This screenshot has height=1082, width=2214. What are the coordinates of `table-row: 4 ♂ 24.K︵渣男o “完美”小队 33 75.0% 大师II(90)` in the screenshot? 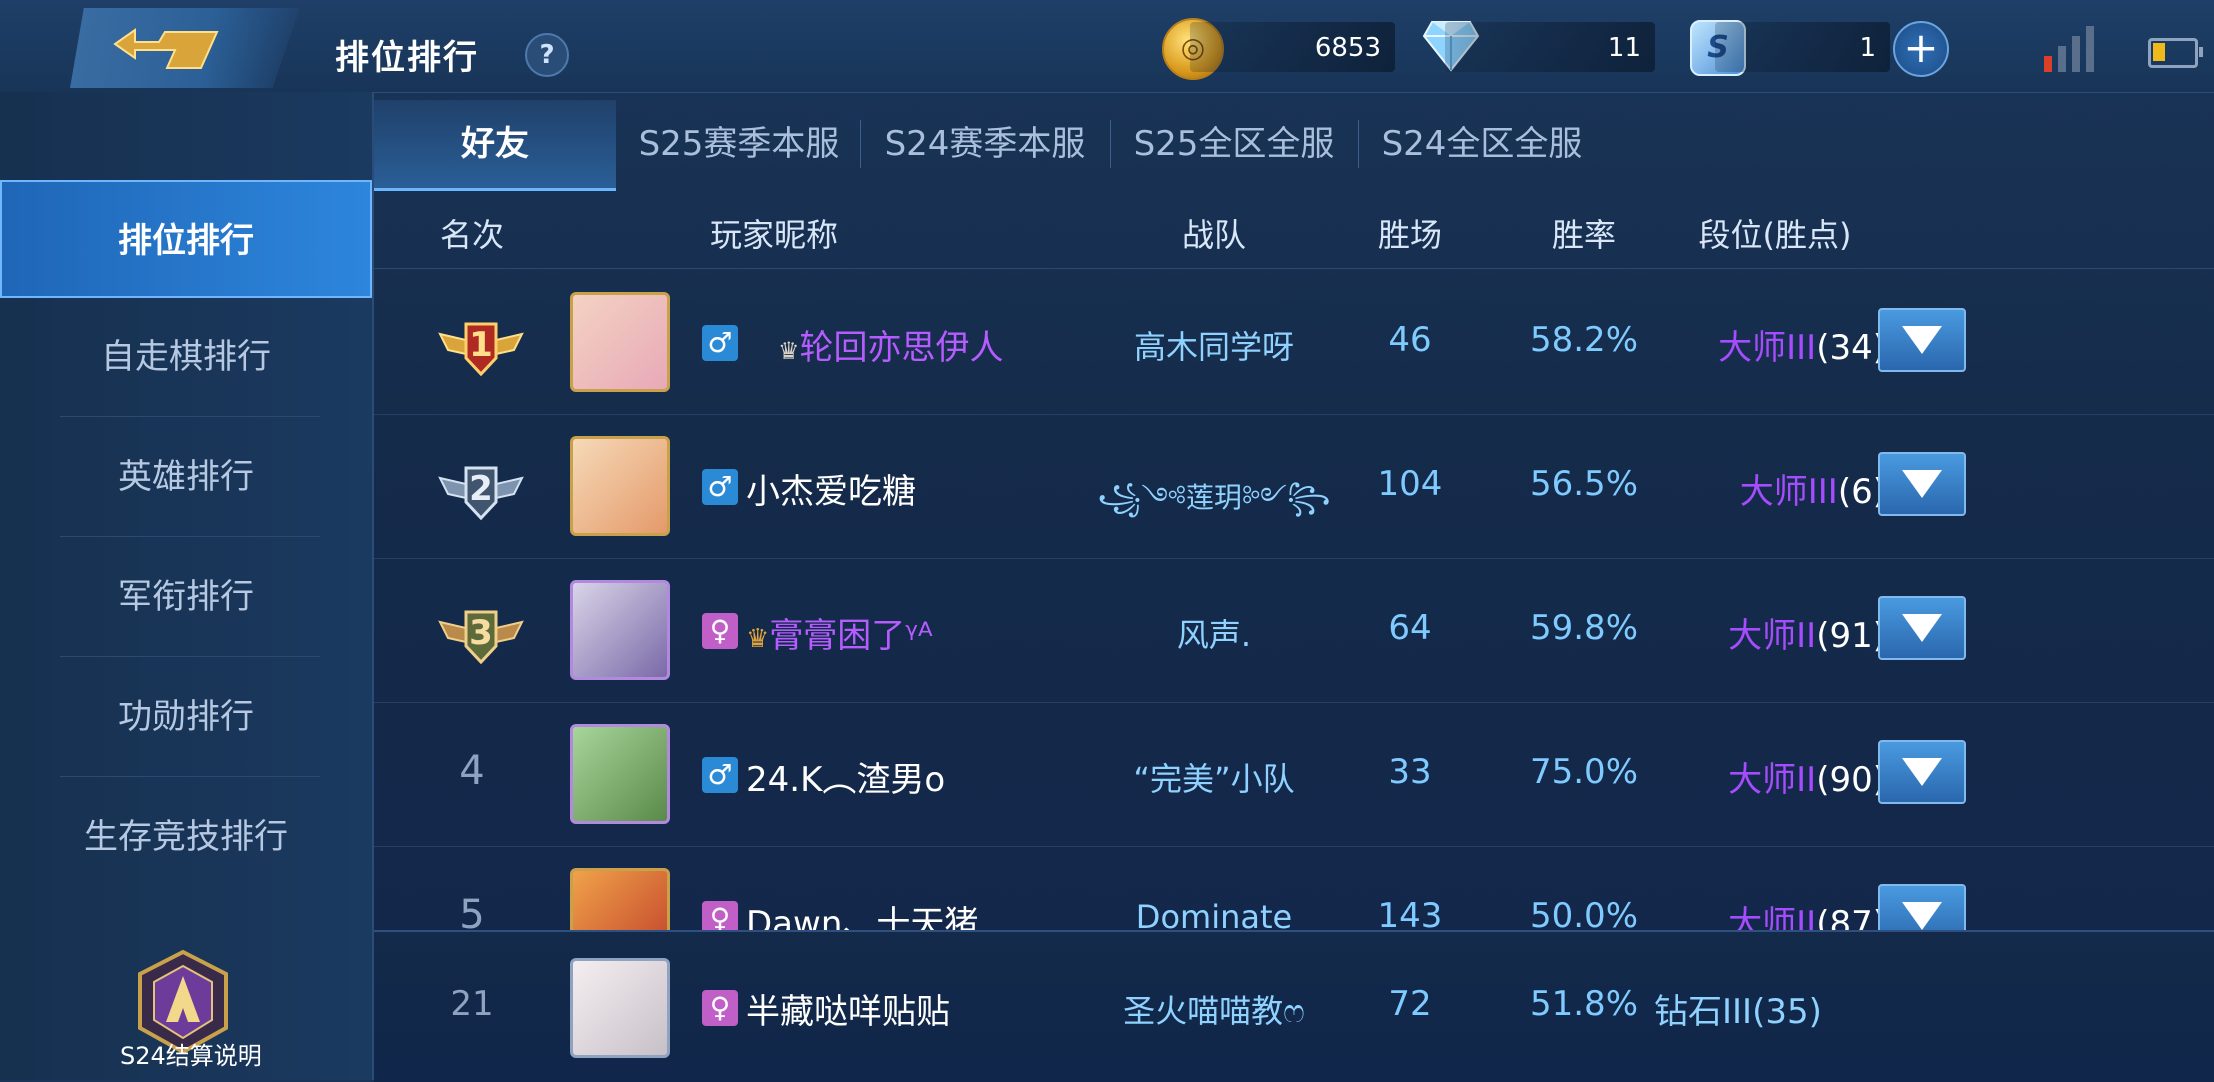 It's located at (1294, 774).